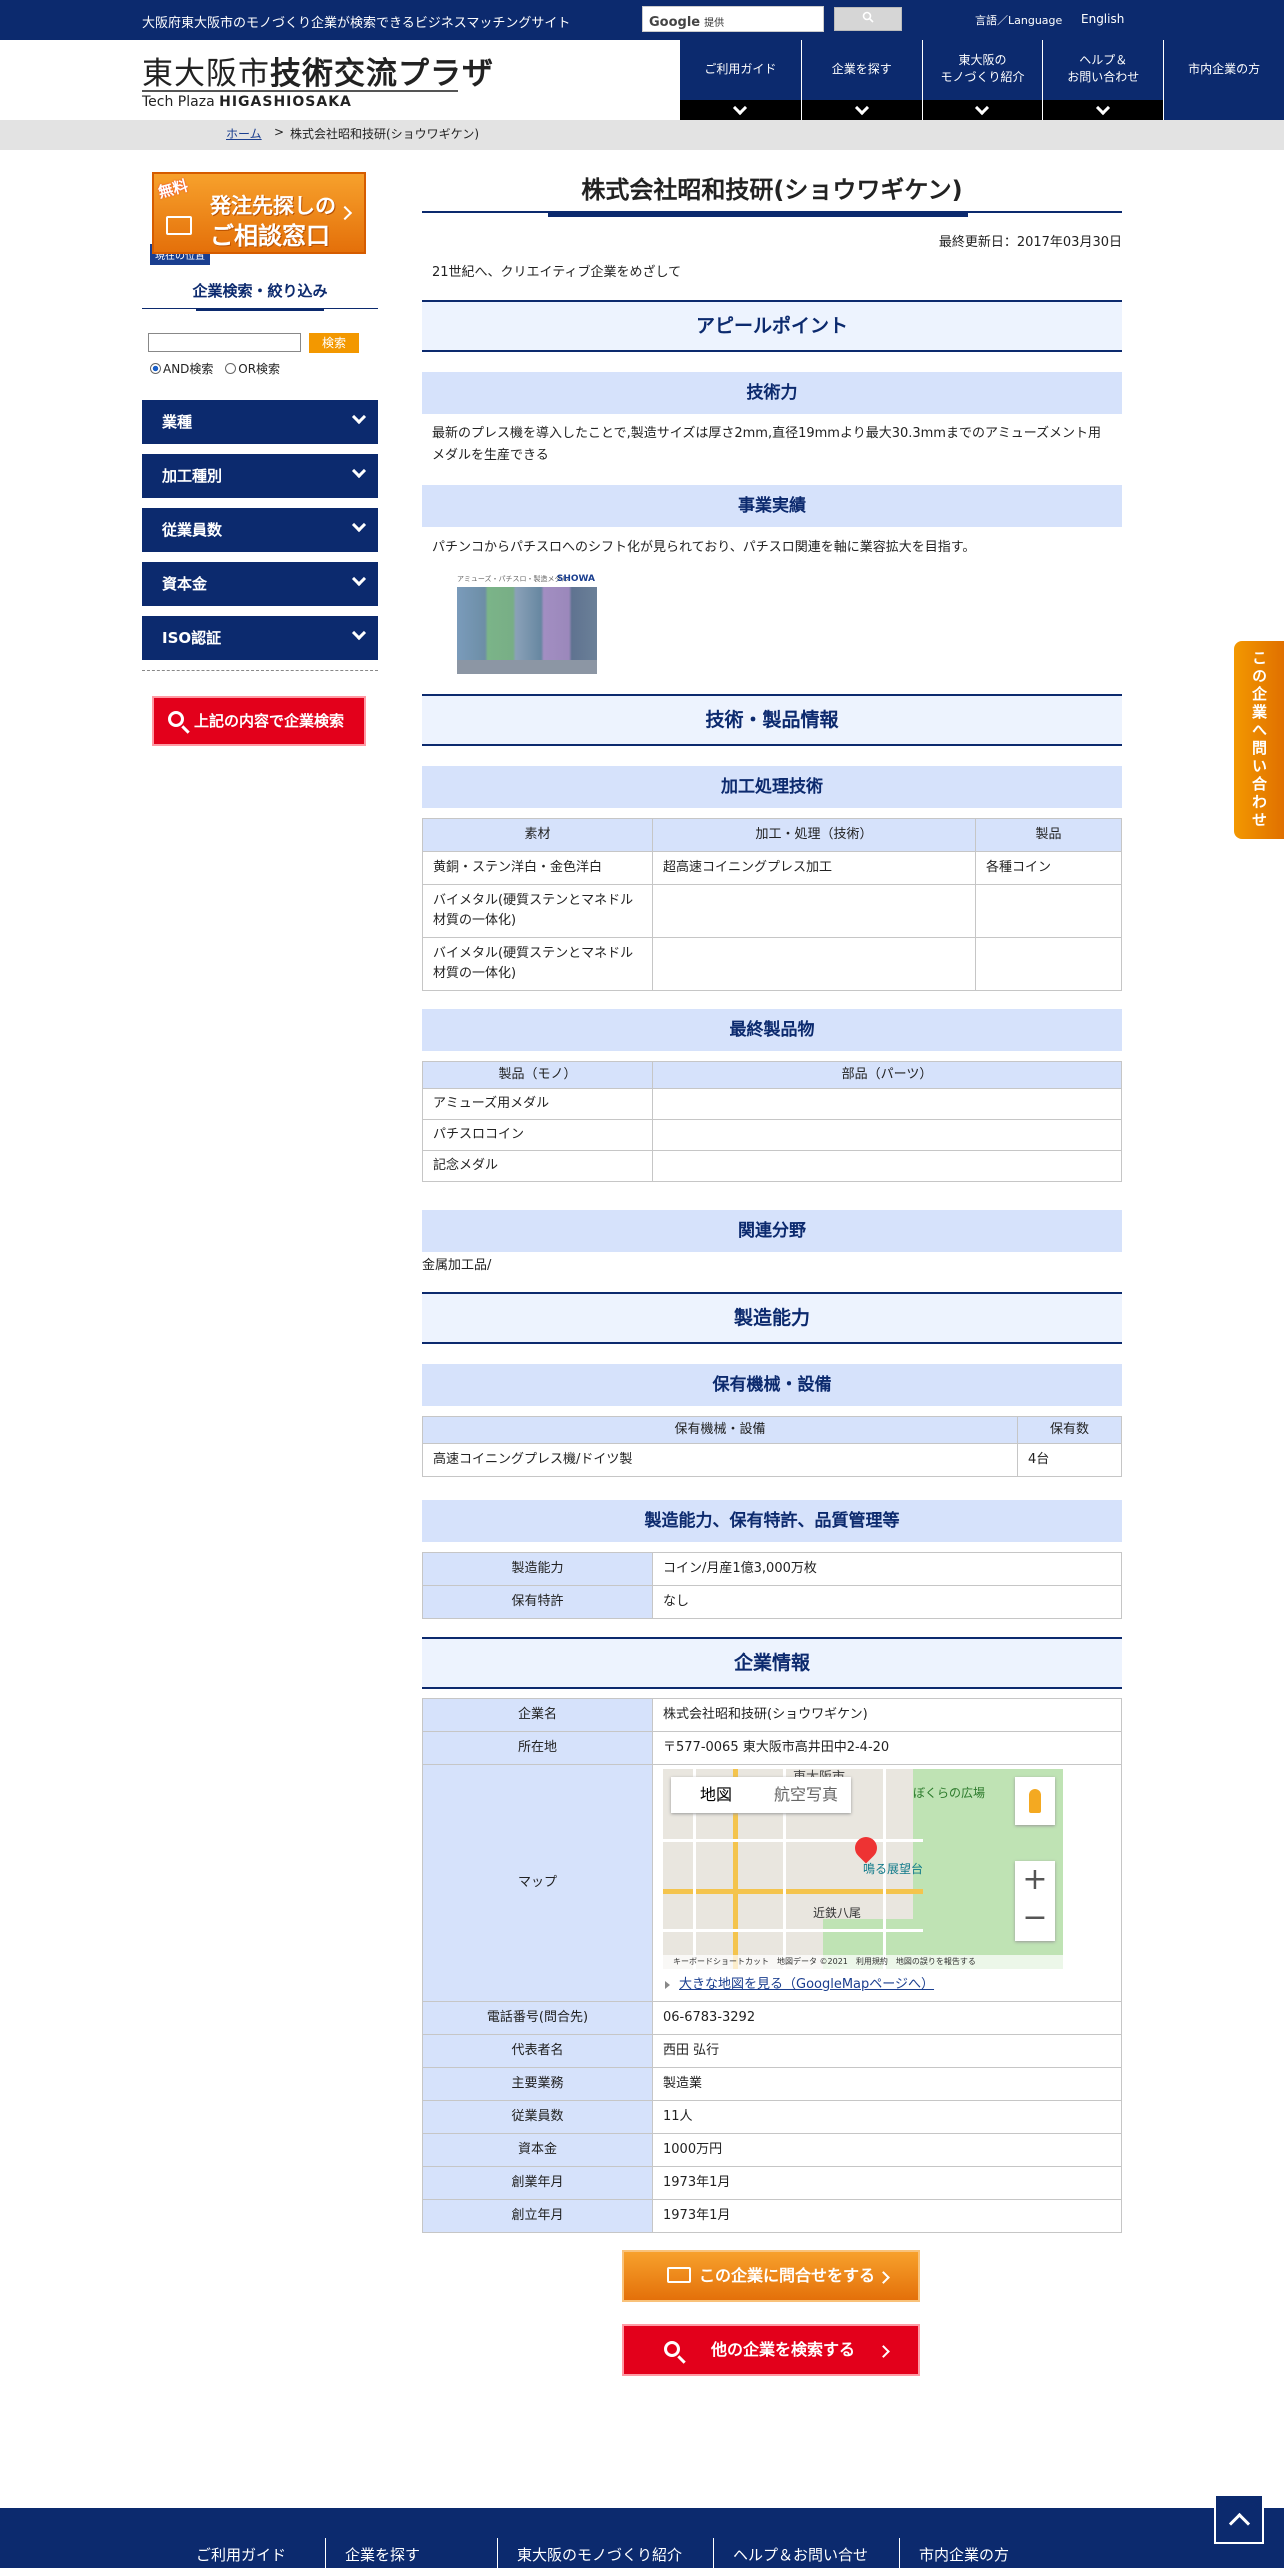 Image resolution: width=1284 pixels, height=2568 pixels. Describe the element at coordinates (537, 1715) in the screenshot. I see `row-key: 企業名` at that location.